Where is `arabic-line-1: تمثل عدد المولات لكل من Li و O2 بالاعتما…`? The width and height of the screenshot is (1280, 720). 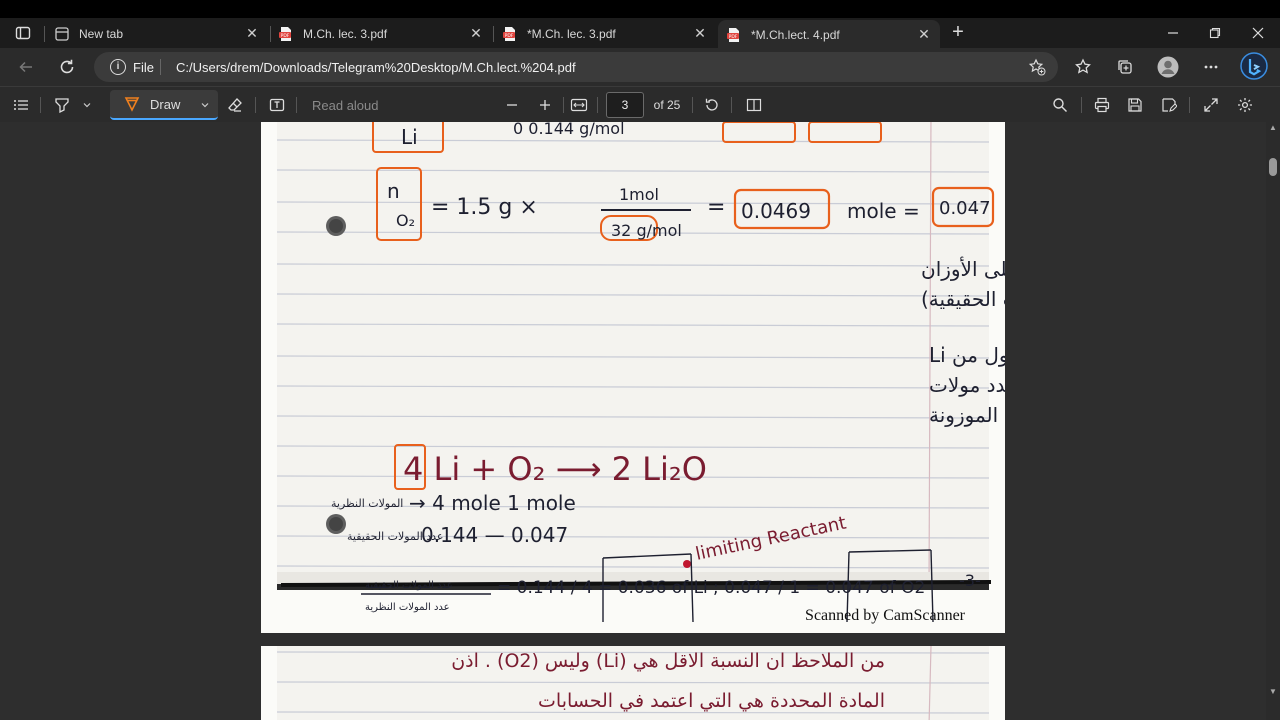 arabic-line-1: تمثل عدد المولات لكل من Li و O2 بالاعتما… is located at coordinates (963, 269).